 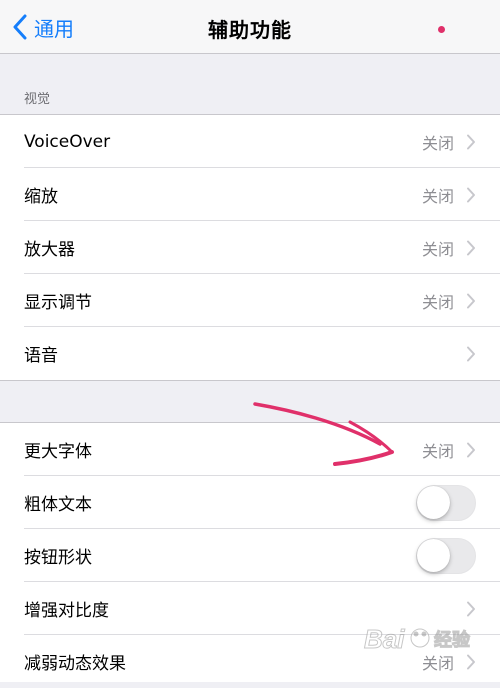 What do you see at coordinates (250, 353) in the screenshot?
I see `row-speech: 语音` at bounding box center [250, 353].